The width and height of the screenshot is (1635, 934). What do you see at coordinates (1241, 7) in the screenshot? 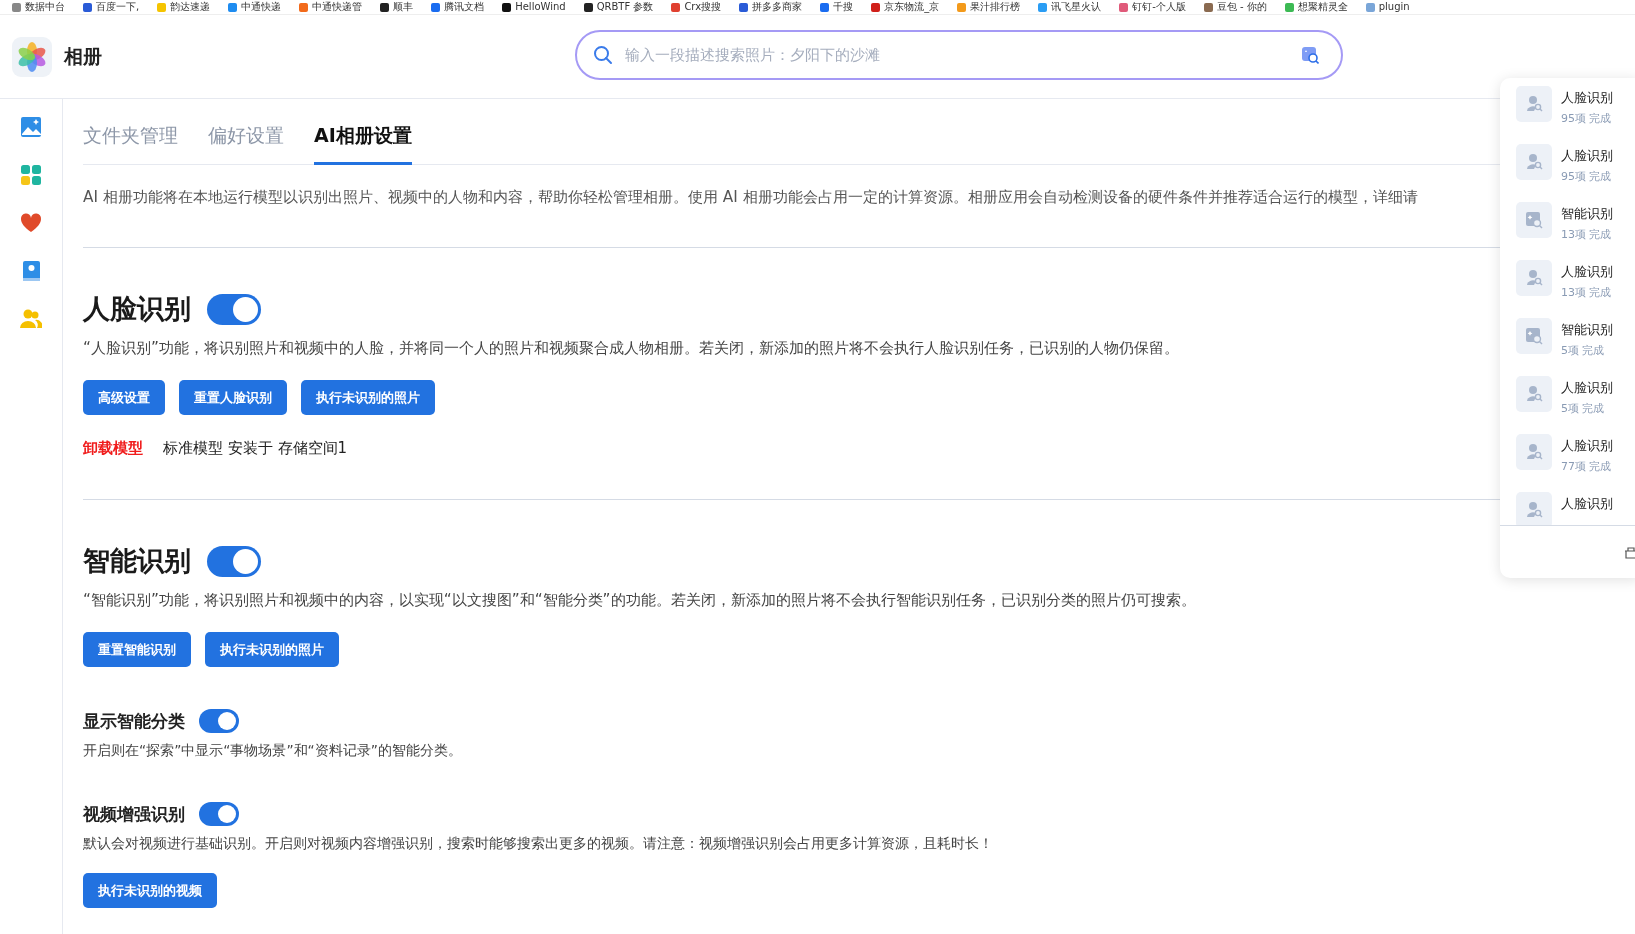
I see `bookmark-label: 豆包 - 你的` at bounding box center [1241, 7].